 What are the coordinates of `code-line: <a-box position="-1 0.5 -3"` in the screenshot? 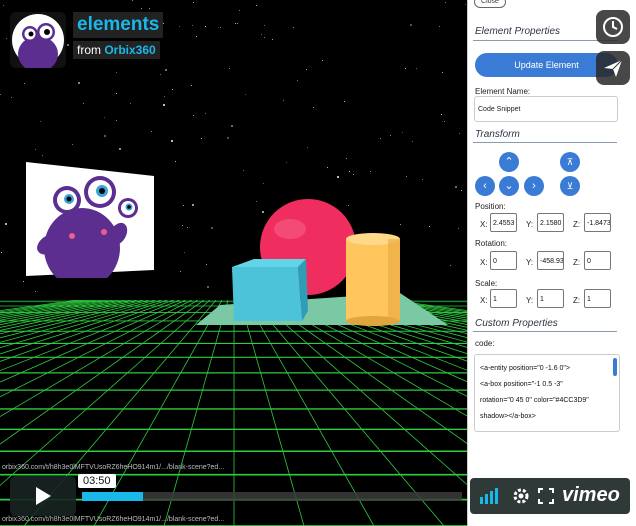 It's located at (521, 384).